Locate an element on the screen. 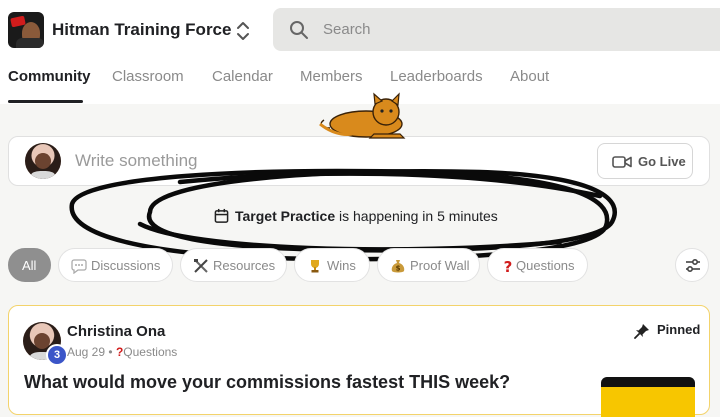 The width and height of the screenshot is (720, 417). post-date: Aug 29 is located at coordinates (86, 352).